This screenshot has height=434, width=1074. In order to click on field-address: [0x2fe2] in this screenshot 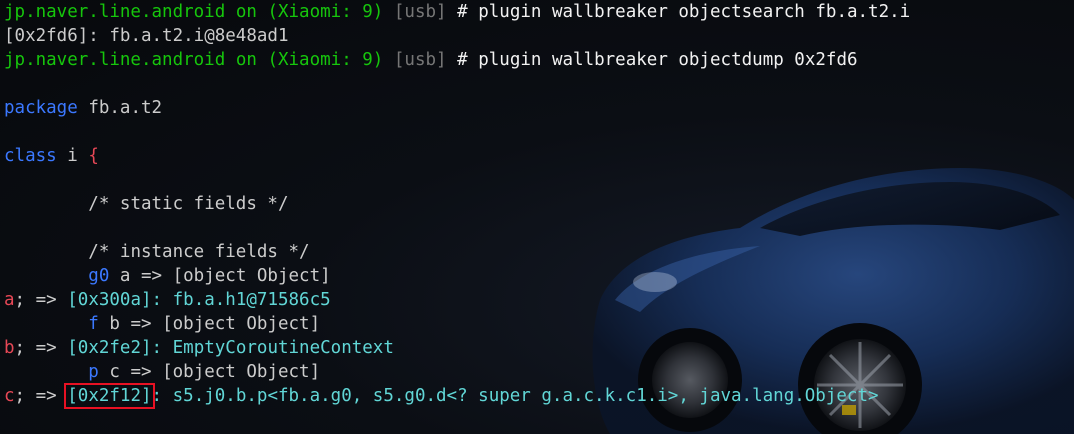, I will do `click(109, 348)`.